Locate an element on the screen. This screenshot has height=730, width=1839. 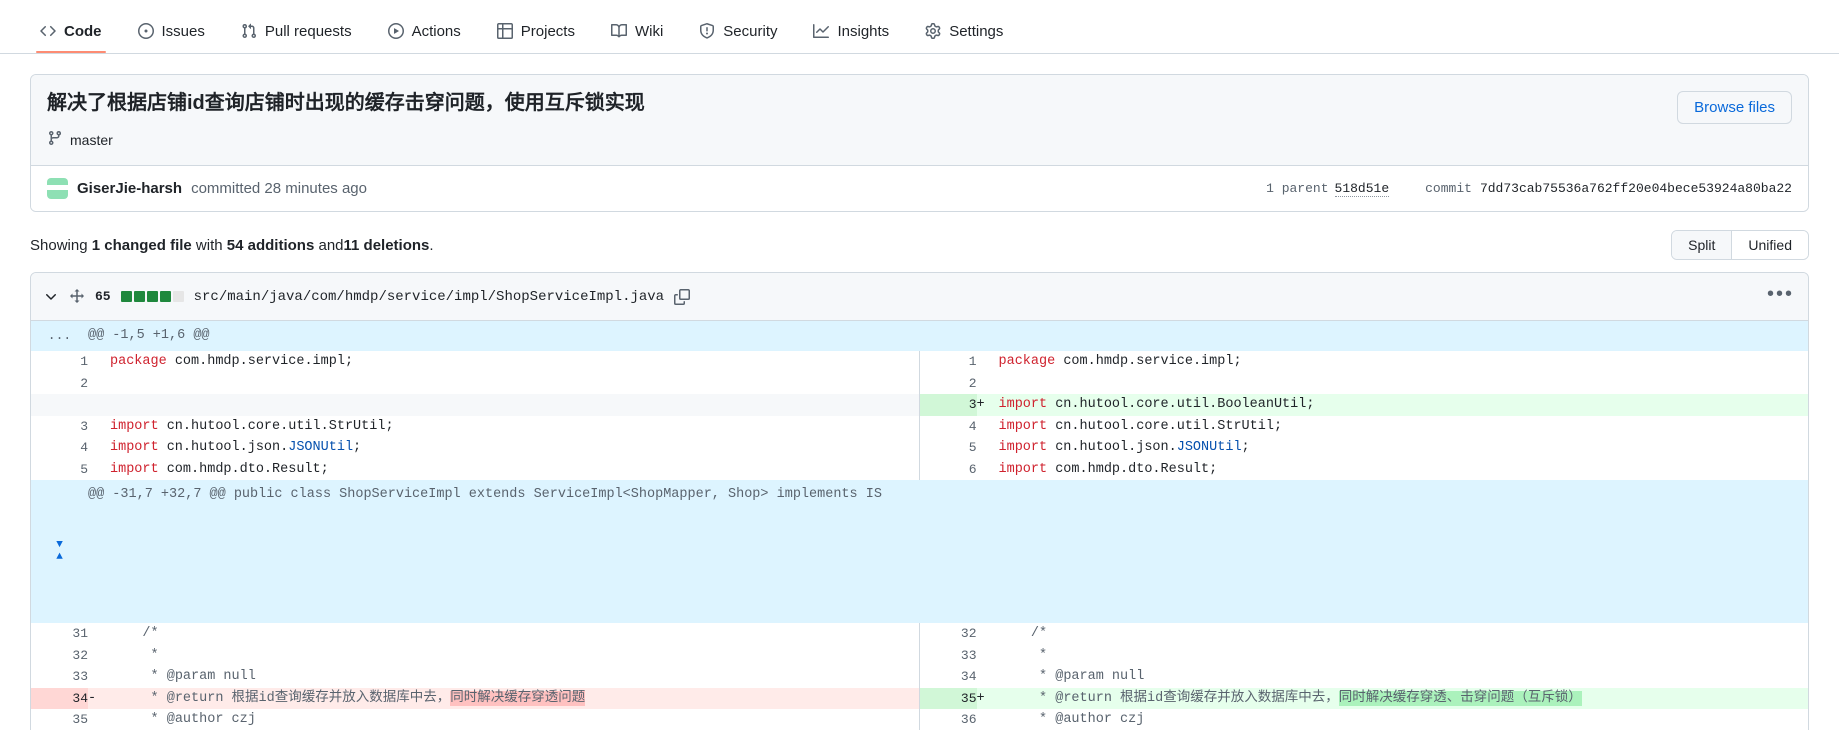
line-number-left: 2 is located at coordinates (59, 383).